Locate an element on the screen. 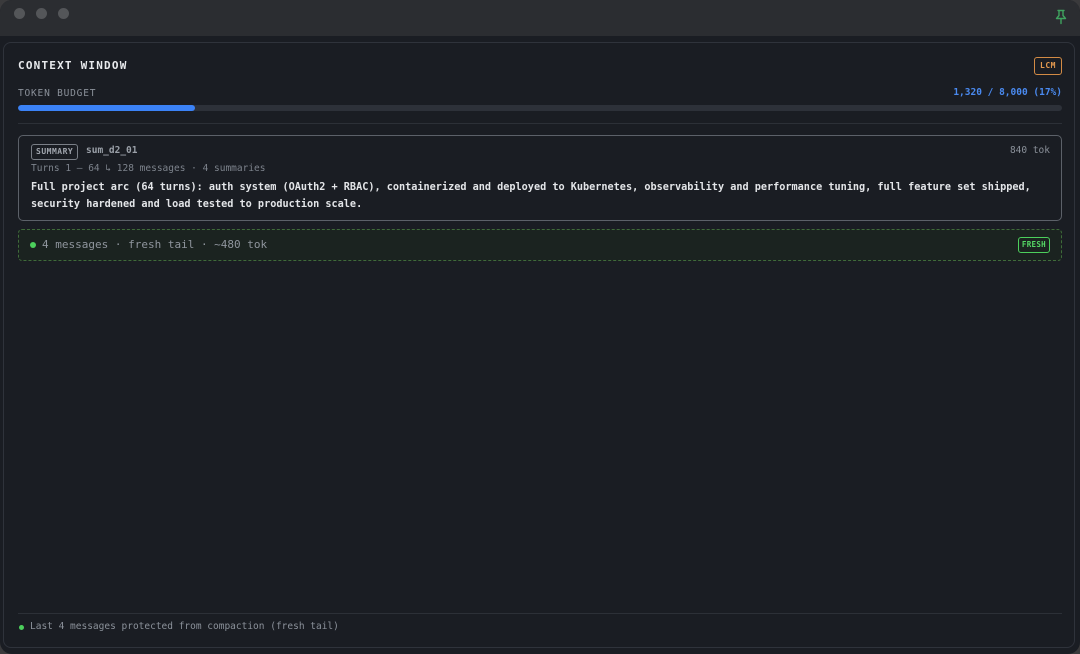  minimize-icon is located at coordinates (41, 13).